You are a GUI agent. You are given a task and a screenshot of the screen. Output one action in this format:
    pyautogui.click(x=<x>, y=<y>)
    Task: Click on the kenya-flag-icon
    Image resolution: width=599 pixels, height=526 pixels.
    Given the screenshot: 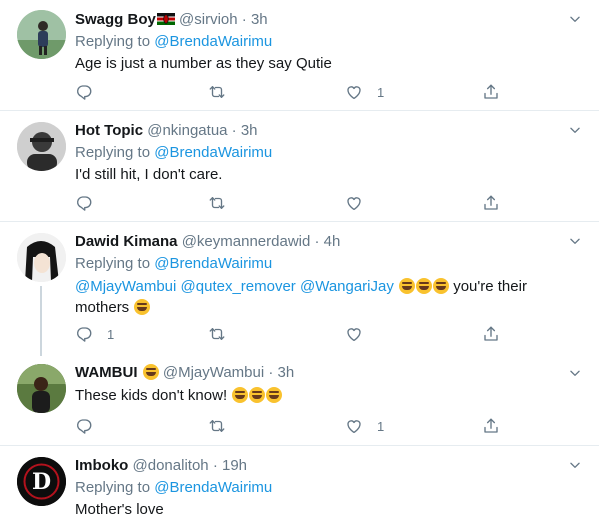 What is the action you would take?
    pyautogui.click(x=165, y=18)
    